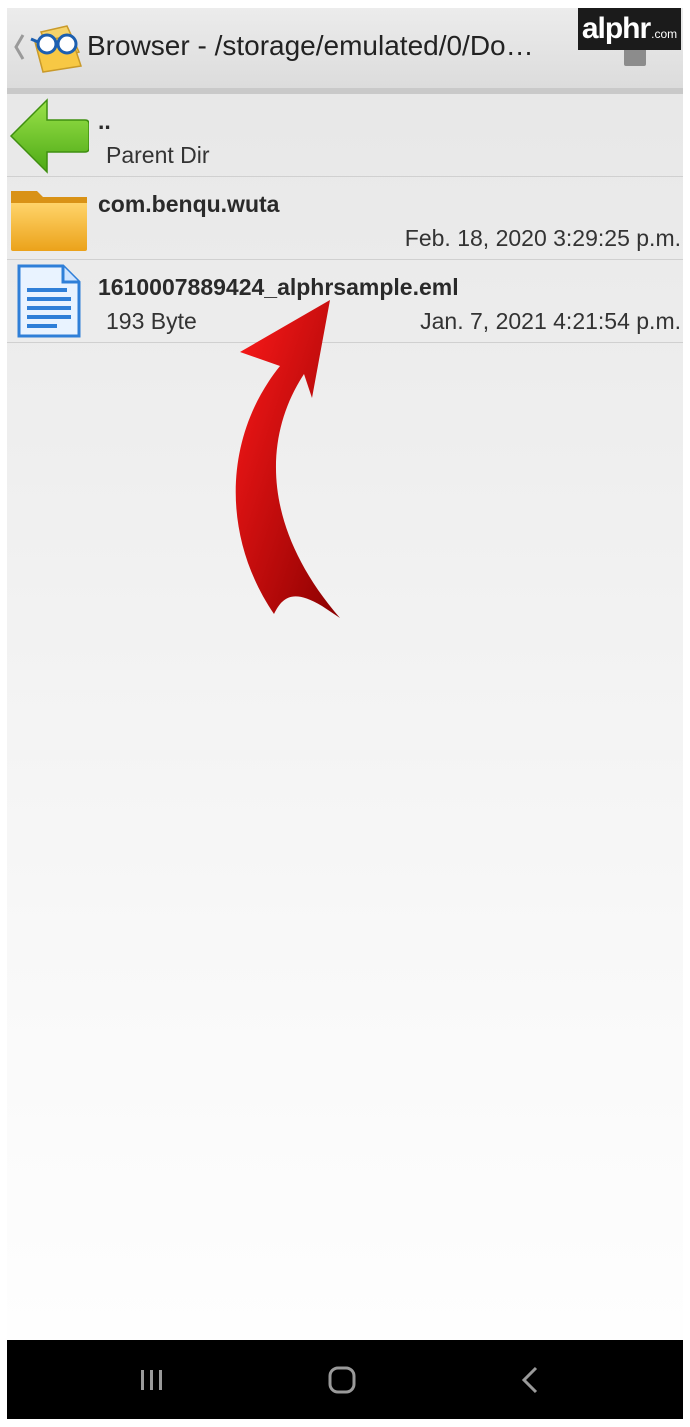 The height and width of the screenshot is (1427, 690). I want to click on file-name: .., so click(104, 121).